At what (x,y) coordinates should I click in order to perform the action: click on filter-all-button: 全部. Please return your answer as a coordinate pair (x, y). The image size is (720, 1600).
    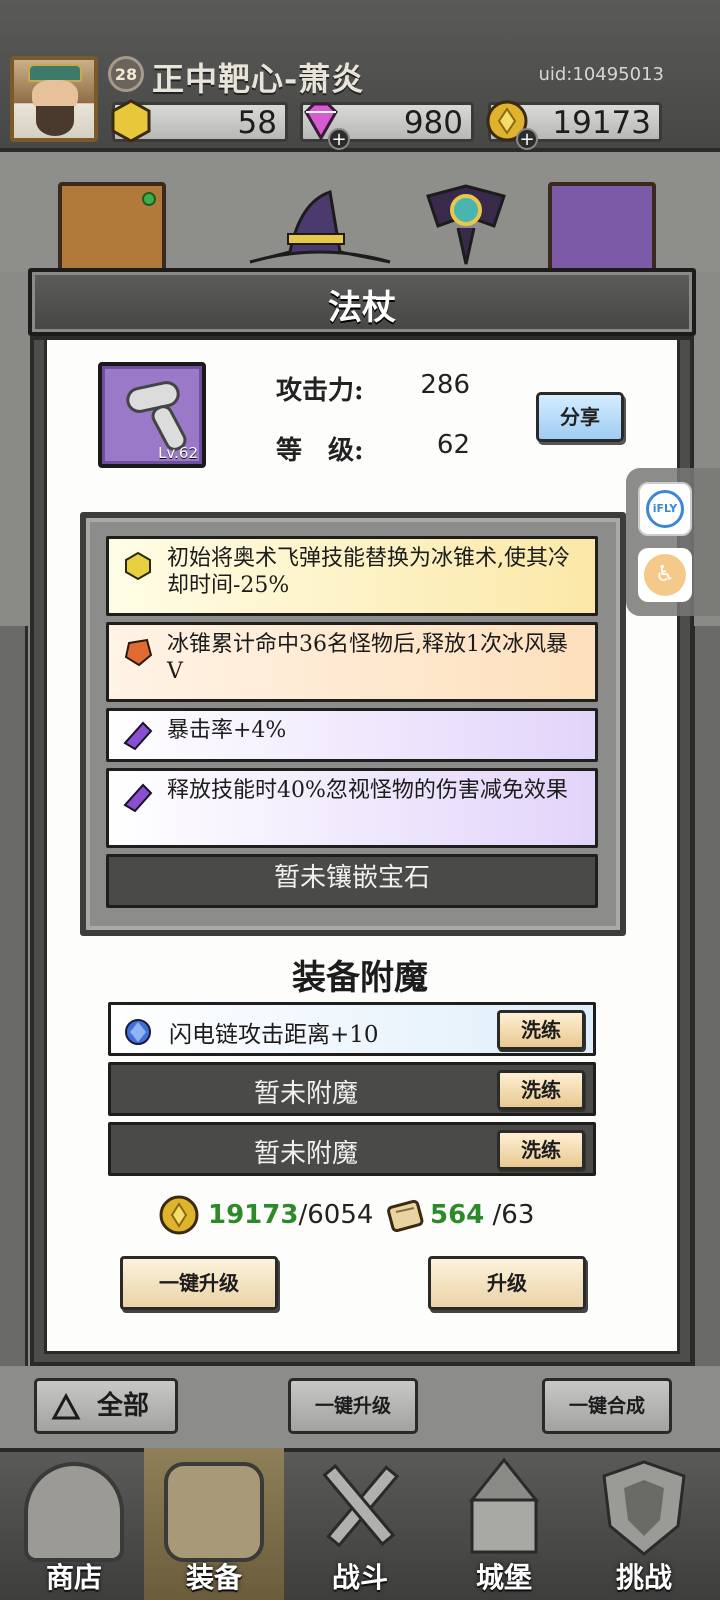
    Looking at the image, I should click on (106, 1406).